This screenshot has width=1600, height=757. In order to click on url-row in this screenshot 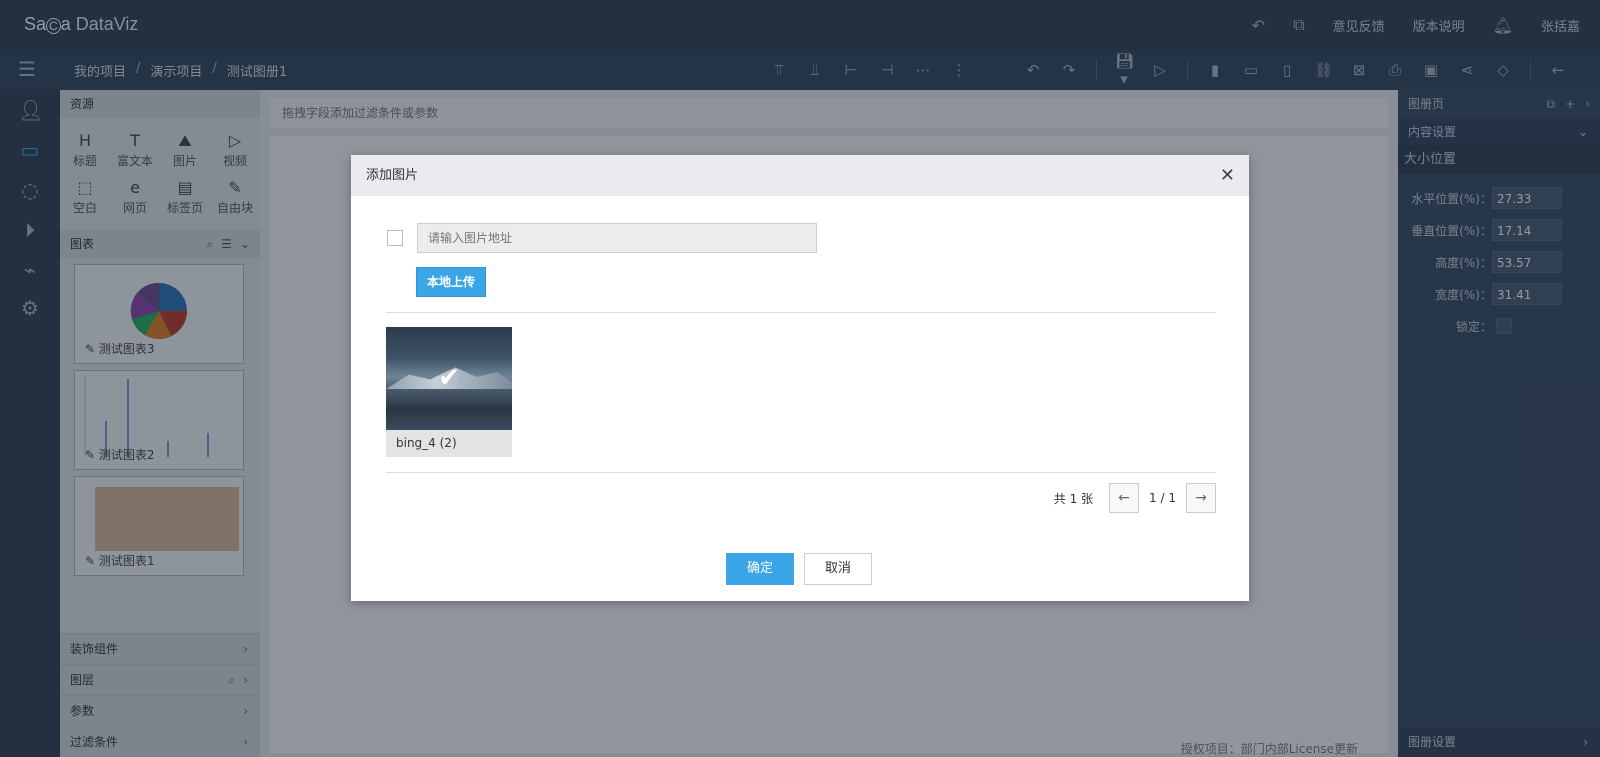, I will do `click(602, 238)`.